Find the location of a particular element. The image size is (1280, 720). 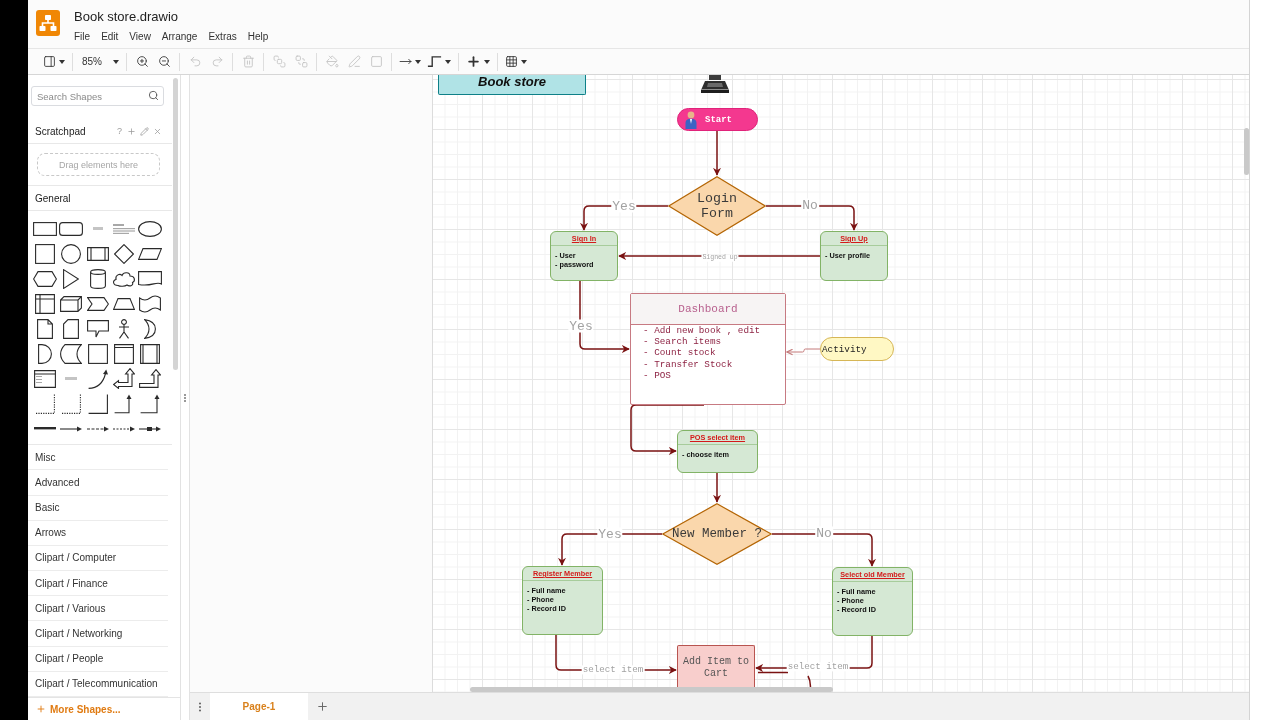

crescent-icon is located at coordinates (150, 328).